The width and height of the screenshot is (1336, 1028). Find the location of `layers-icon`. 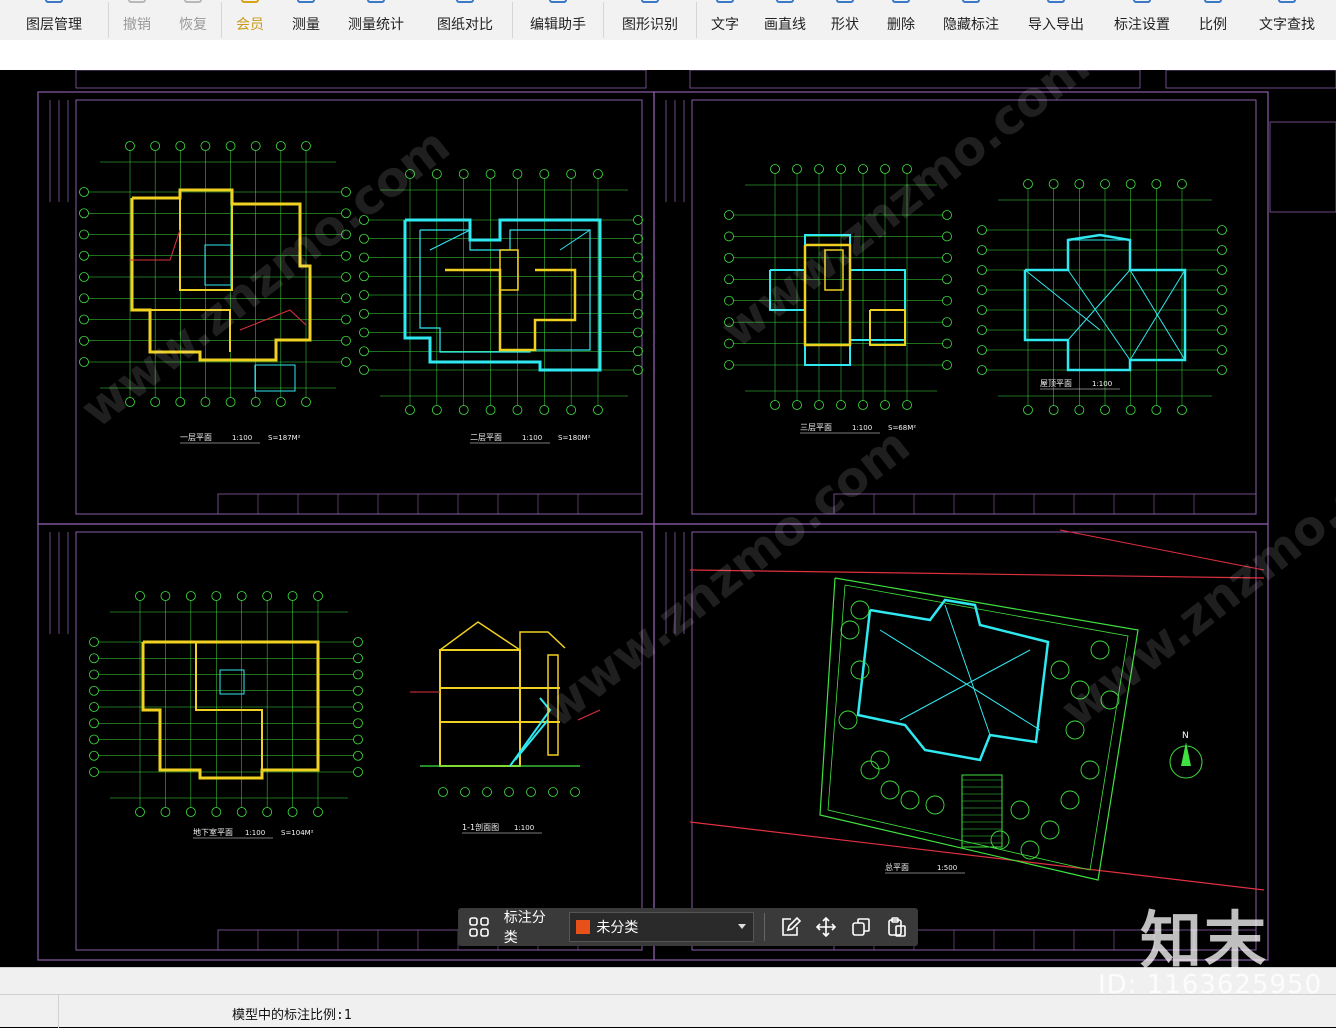

layers-icon is located at coordinates (54, 3).